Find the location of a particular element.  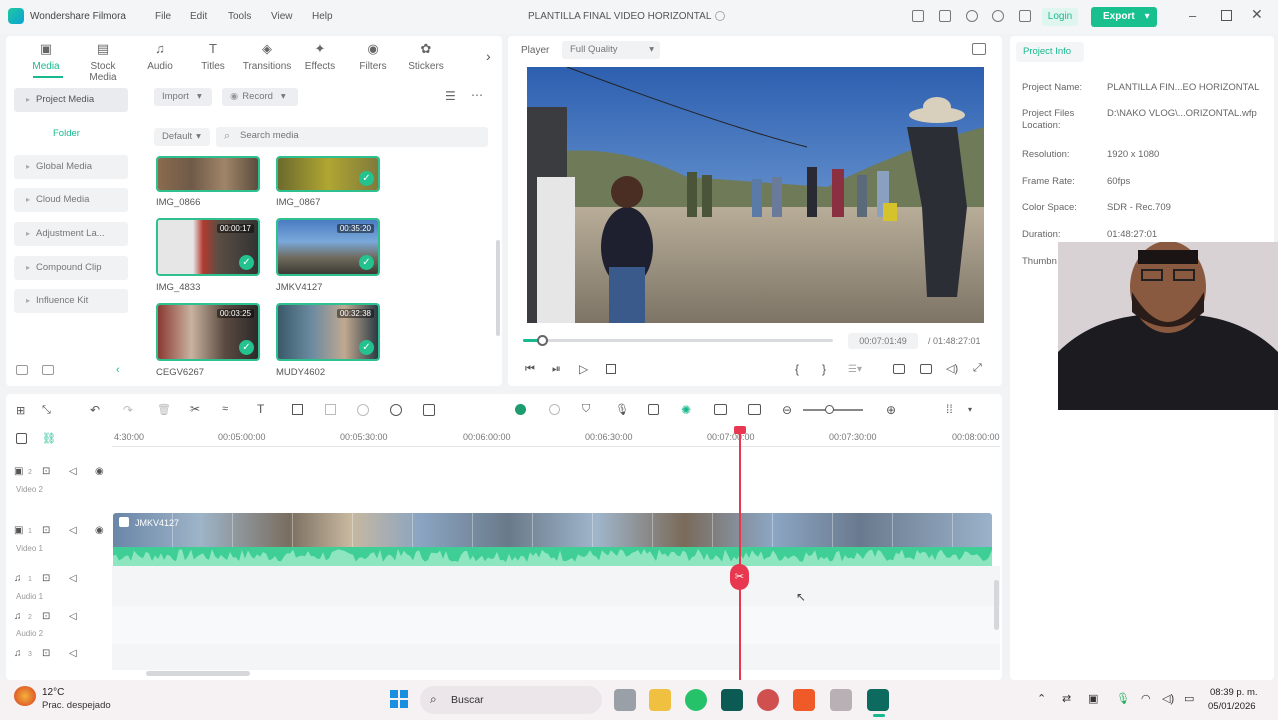

snapshot-icon is located at coordinates (979, 49).